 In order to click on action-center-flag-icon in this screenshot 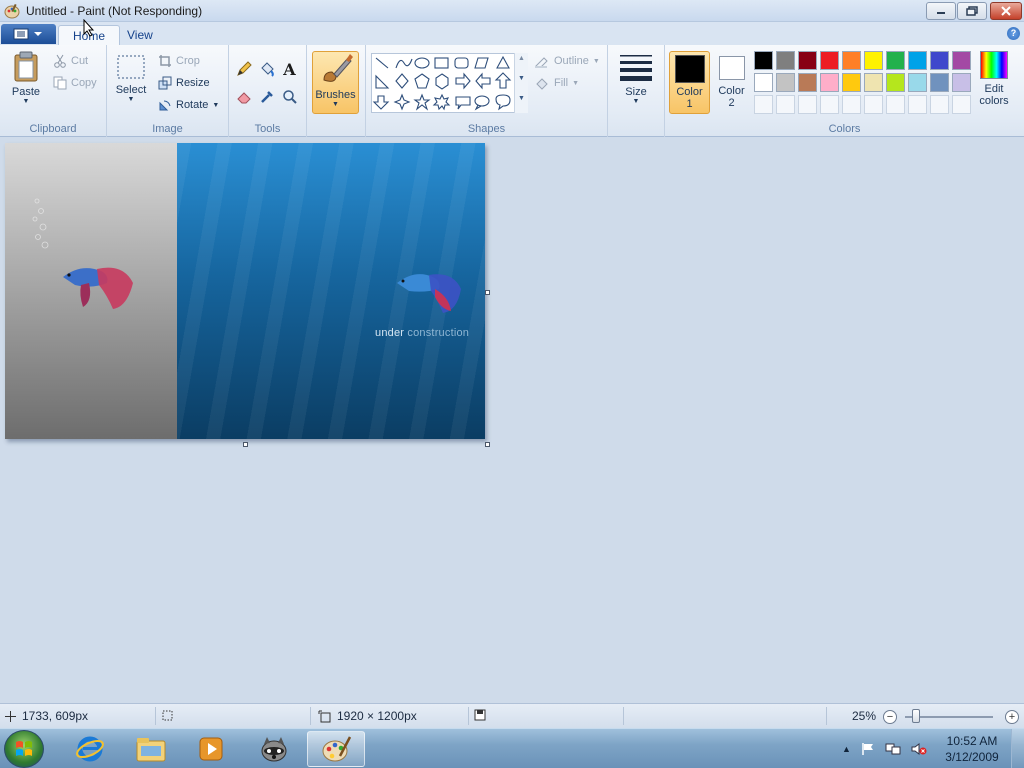, I will do `click(868, 749)`.